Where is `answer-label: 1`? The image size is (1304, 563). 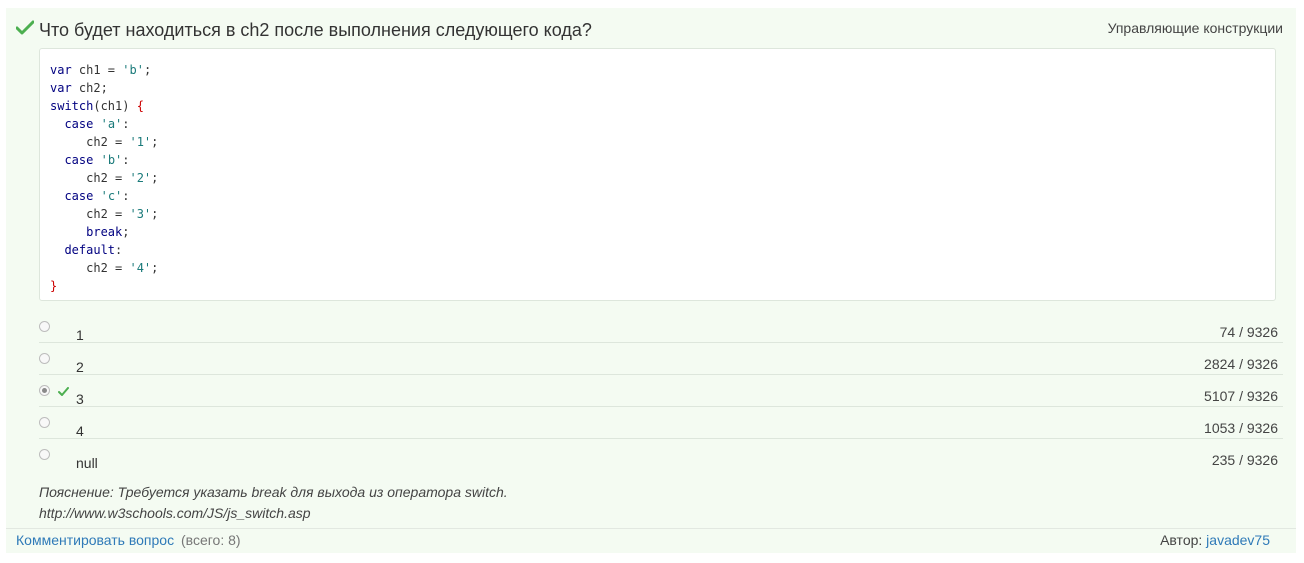
answer-label: 1 is located at coordinates (80, 335).